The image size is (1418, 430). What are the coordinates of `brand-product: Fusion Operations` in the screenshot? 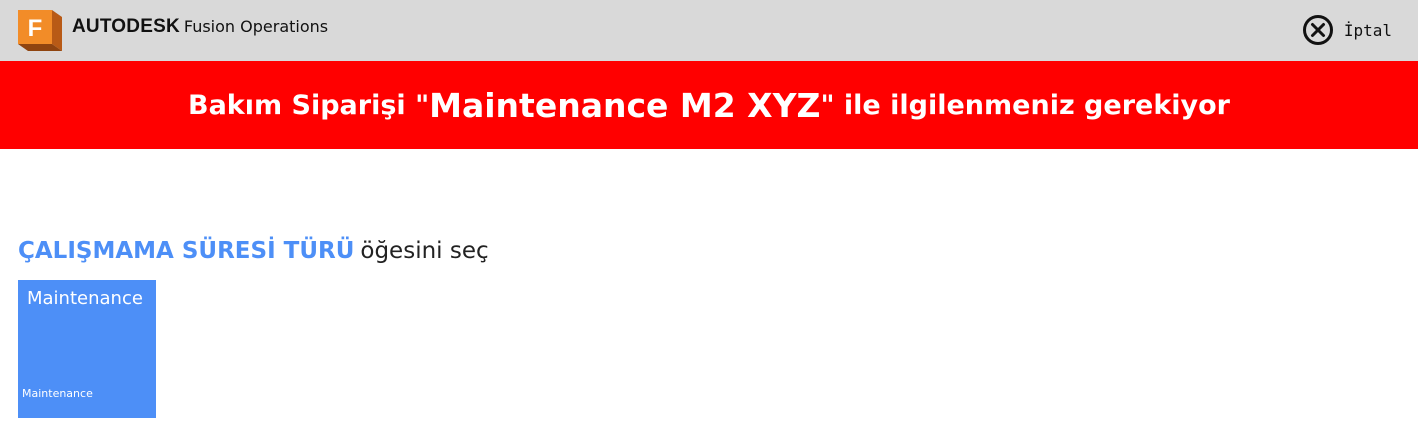 It's located at (256, 26).